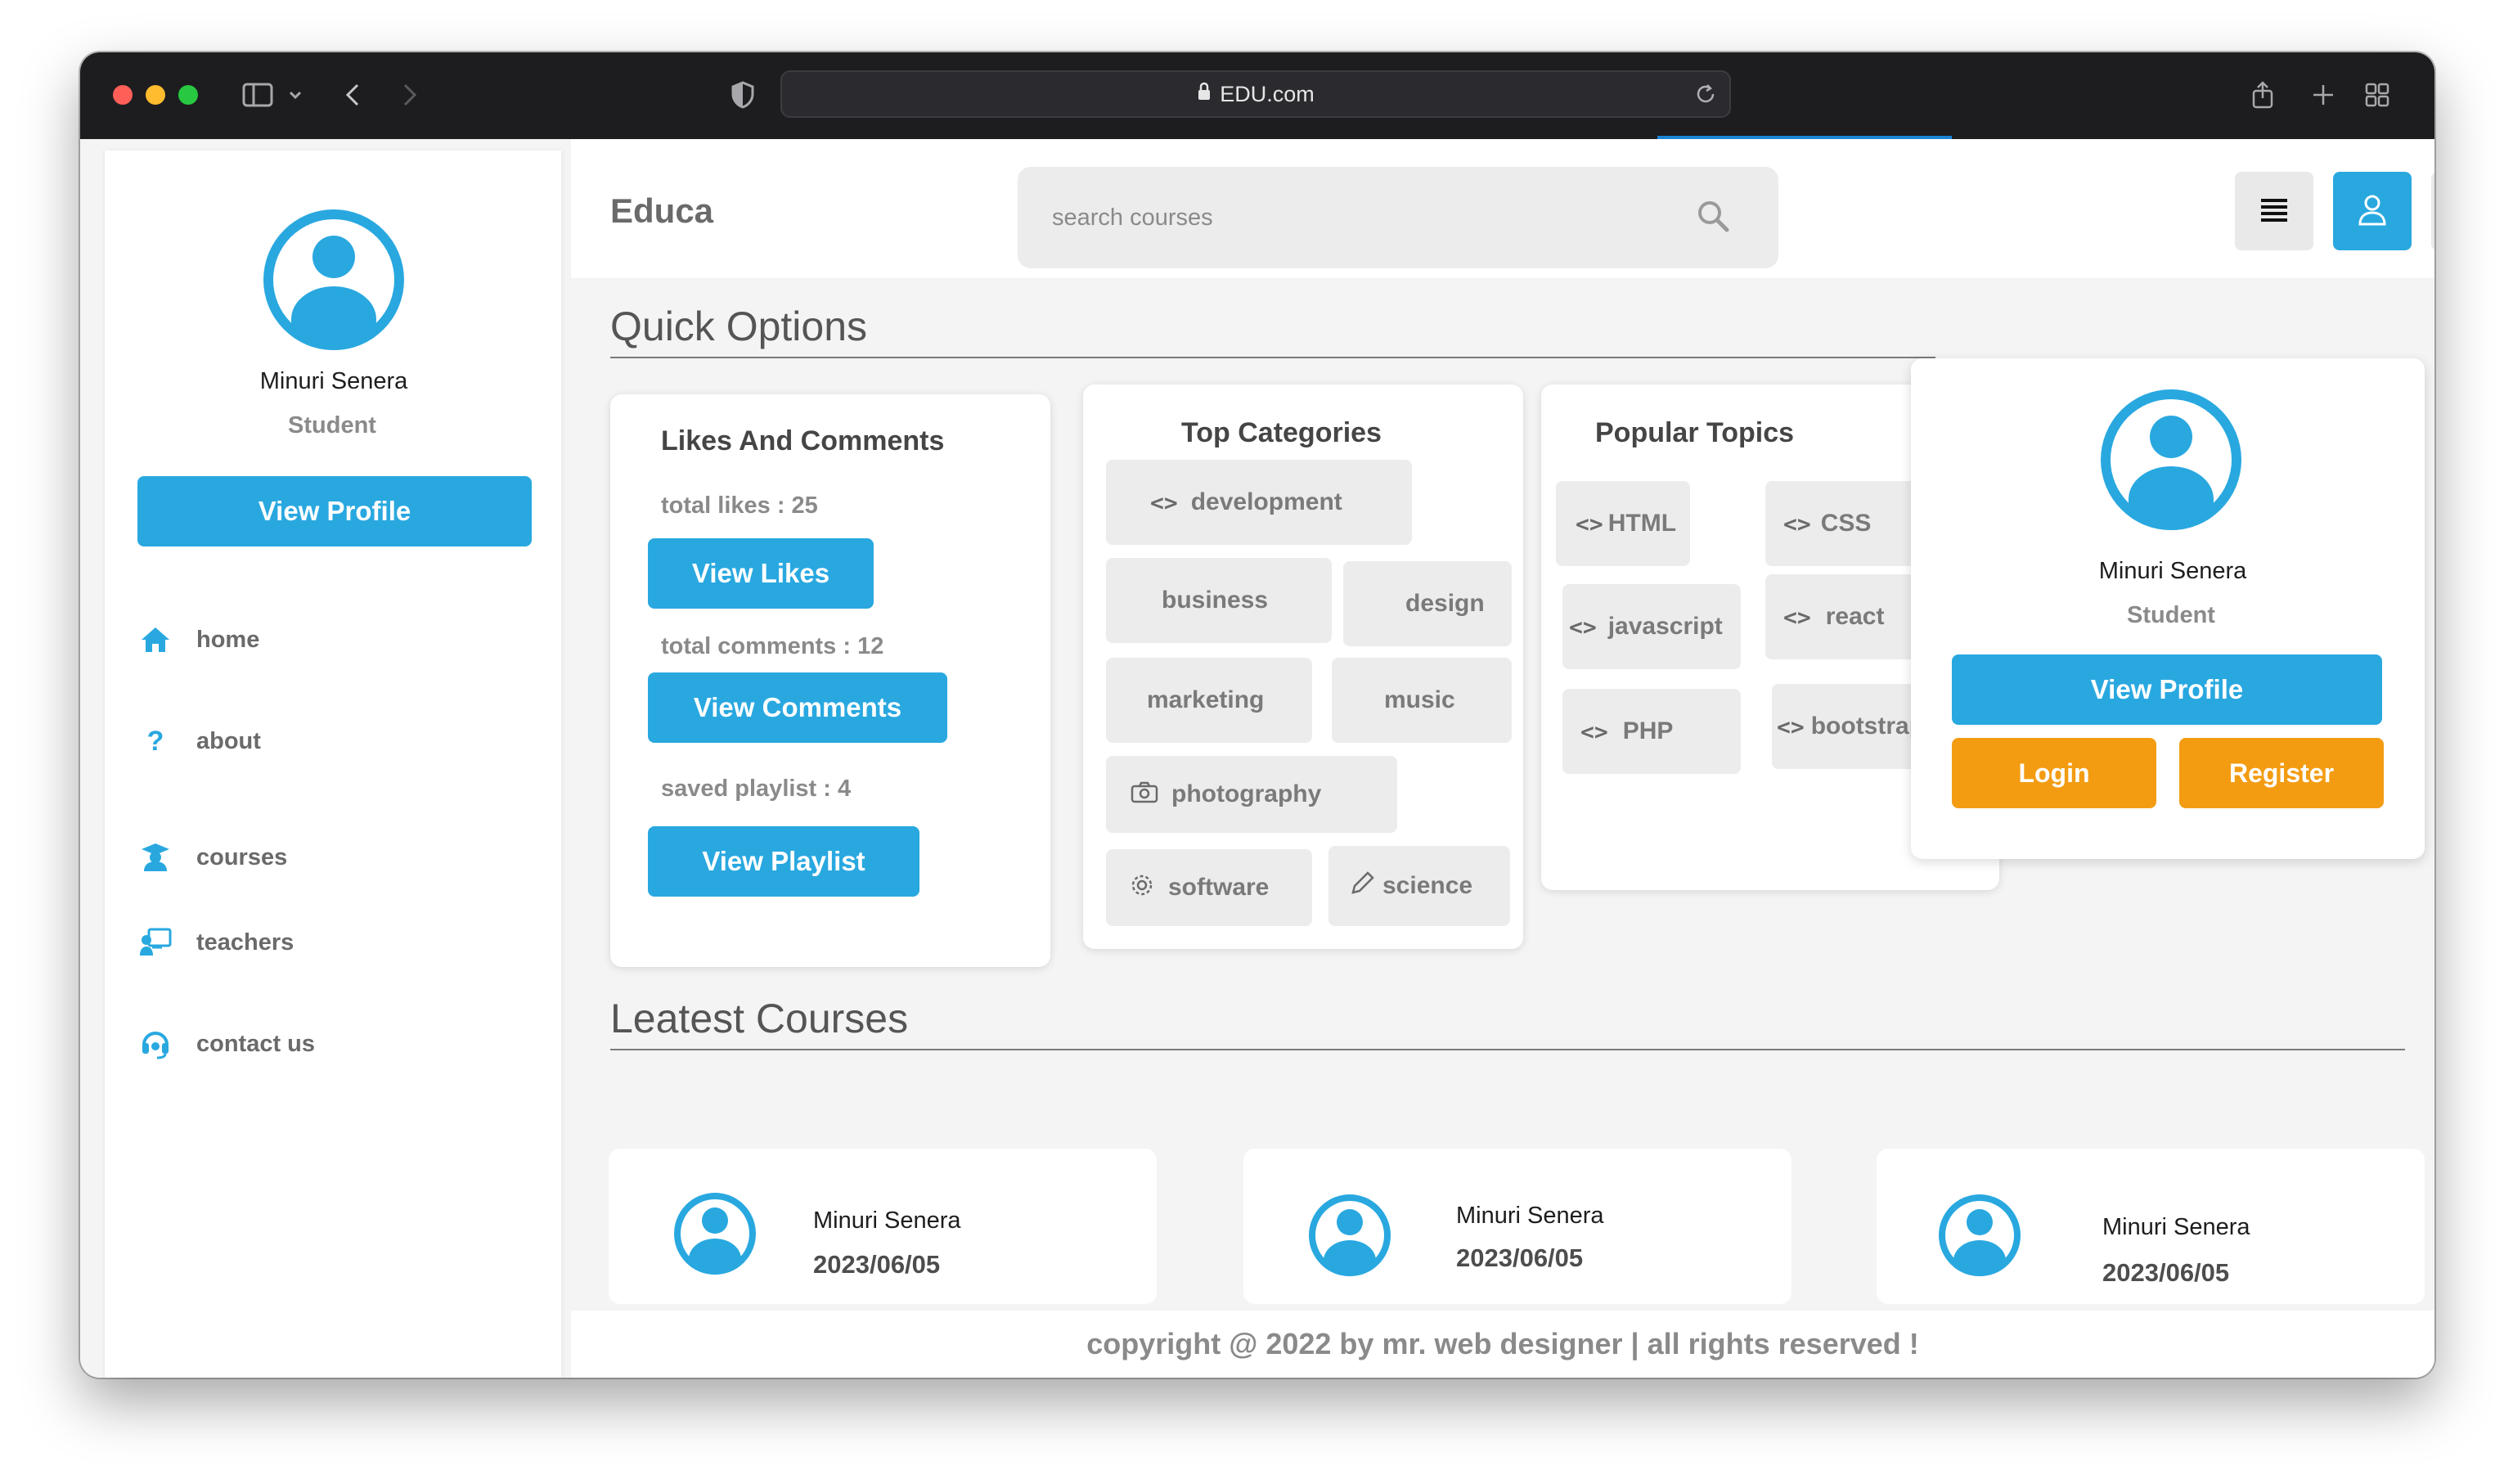  I want to click on header: Educa search courses, so click(1502, 208).